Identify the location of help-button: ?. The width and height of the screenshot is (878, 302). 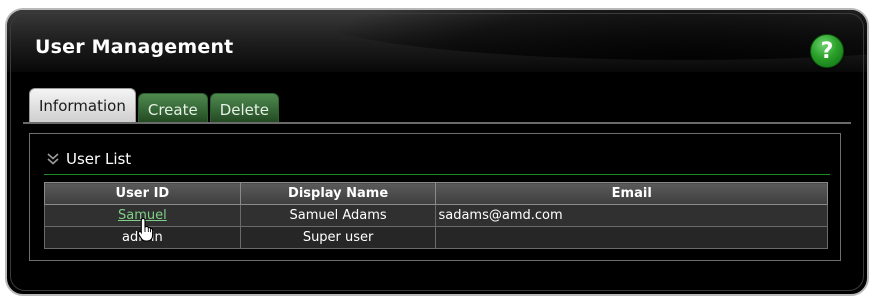
(827, 51).